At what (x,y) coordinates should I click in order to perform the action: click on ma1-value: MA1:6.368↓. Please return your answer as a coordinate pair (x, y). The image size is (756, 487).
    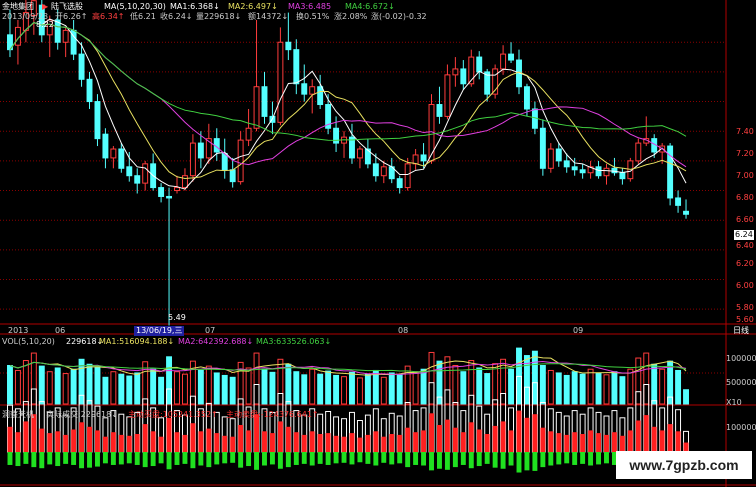
    Looking at the image, I should click on (195, 6).